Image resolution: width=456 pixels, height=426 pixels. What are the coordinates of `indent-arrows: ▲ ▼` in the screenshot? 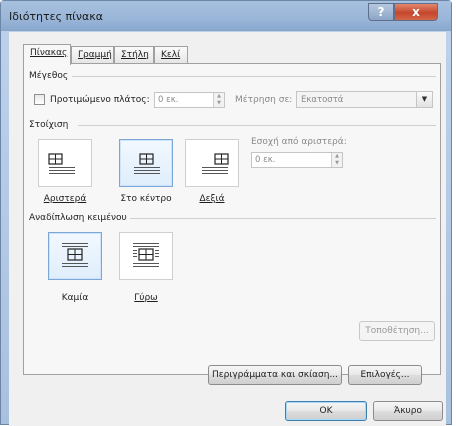 It's located at (336, 160).